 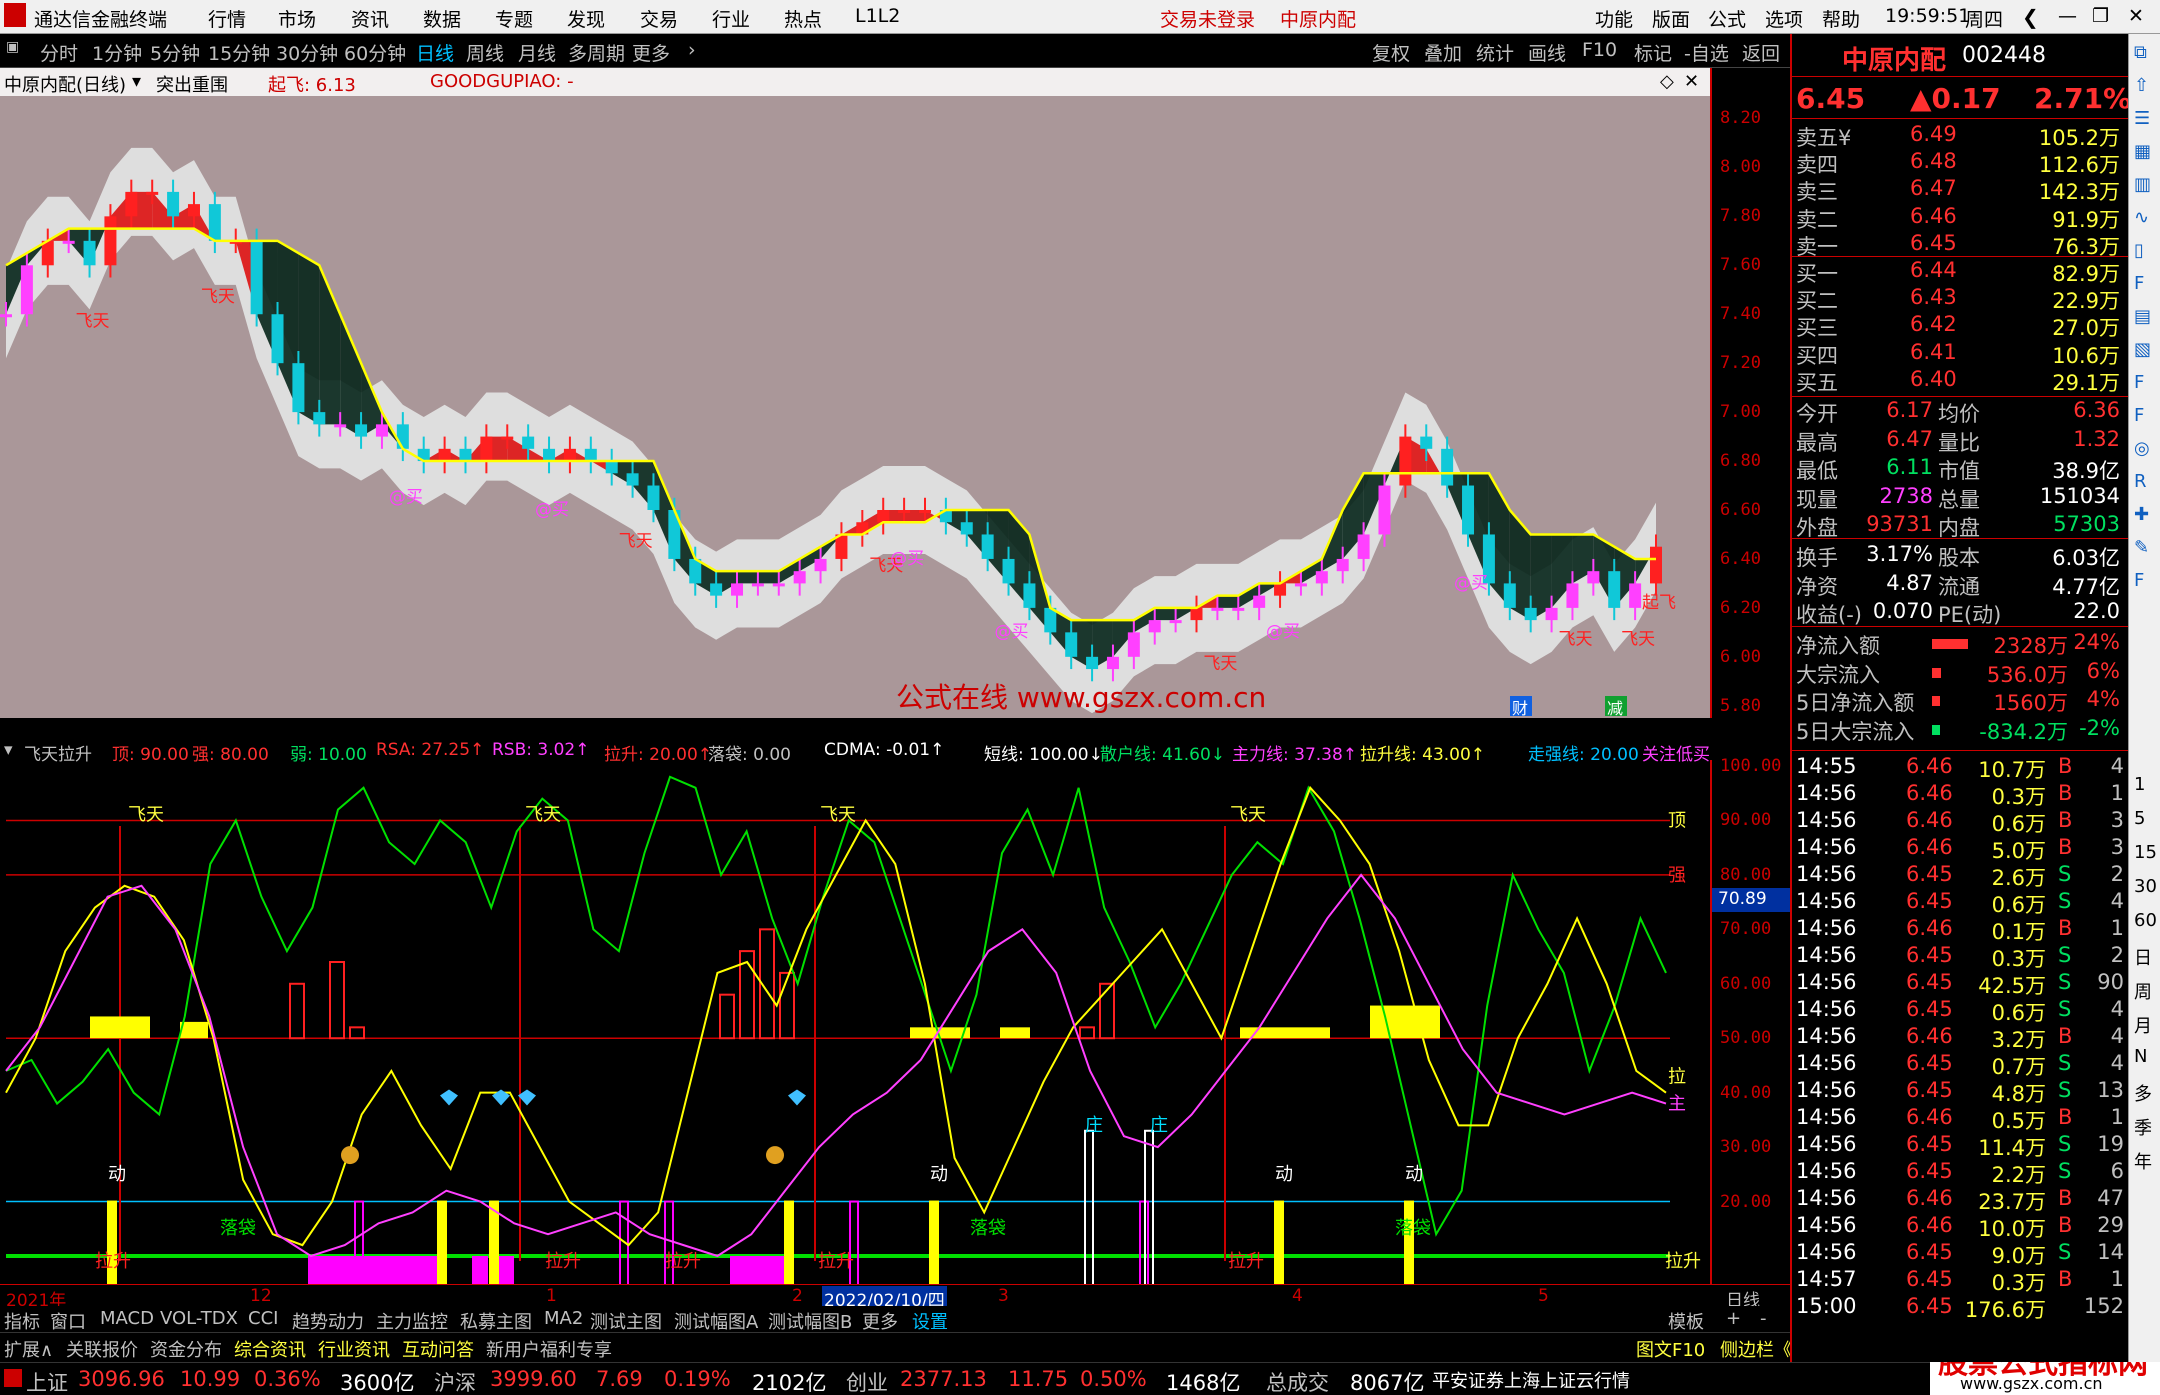 What do you see at coordinates (514, 18) in the screenshot?
I see `menu-zhuanti: 专题` at bounding box center [514, 18].